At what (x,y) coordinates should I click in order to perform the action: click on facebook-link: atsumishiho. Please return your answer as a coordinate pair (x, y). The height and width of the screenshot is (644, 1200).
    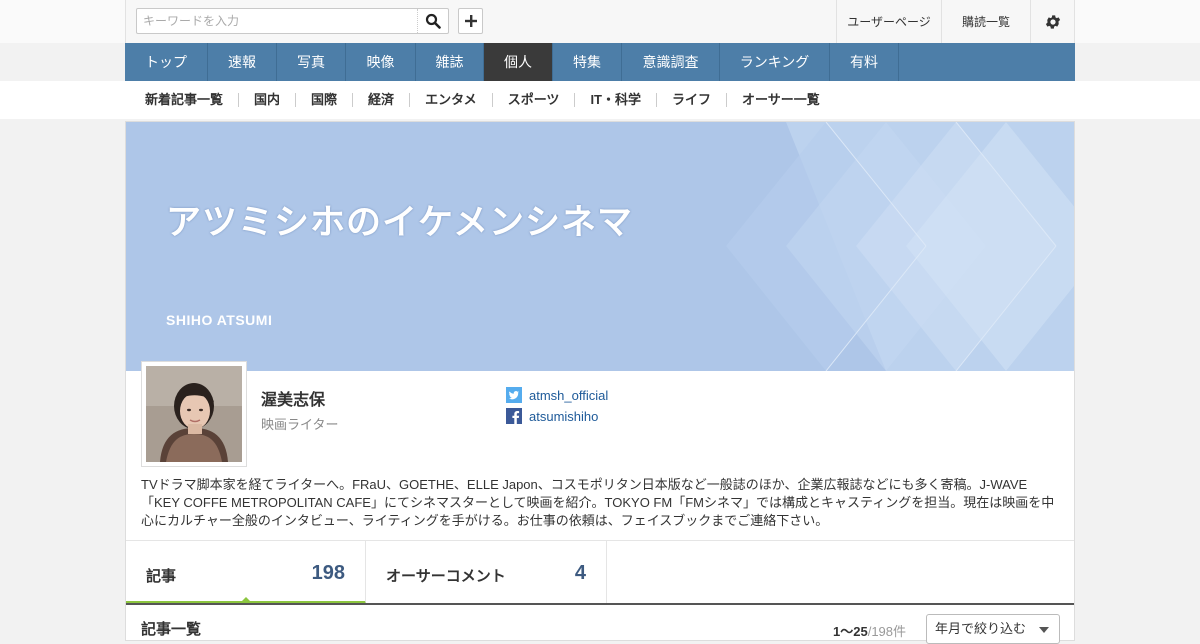
    Looking at the image, I should click on (552, 416).